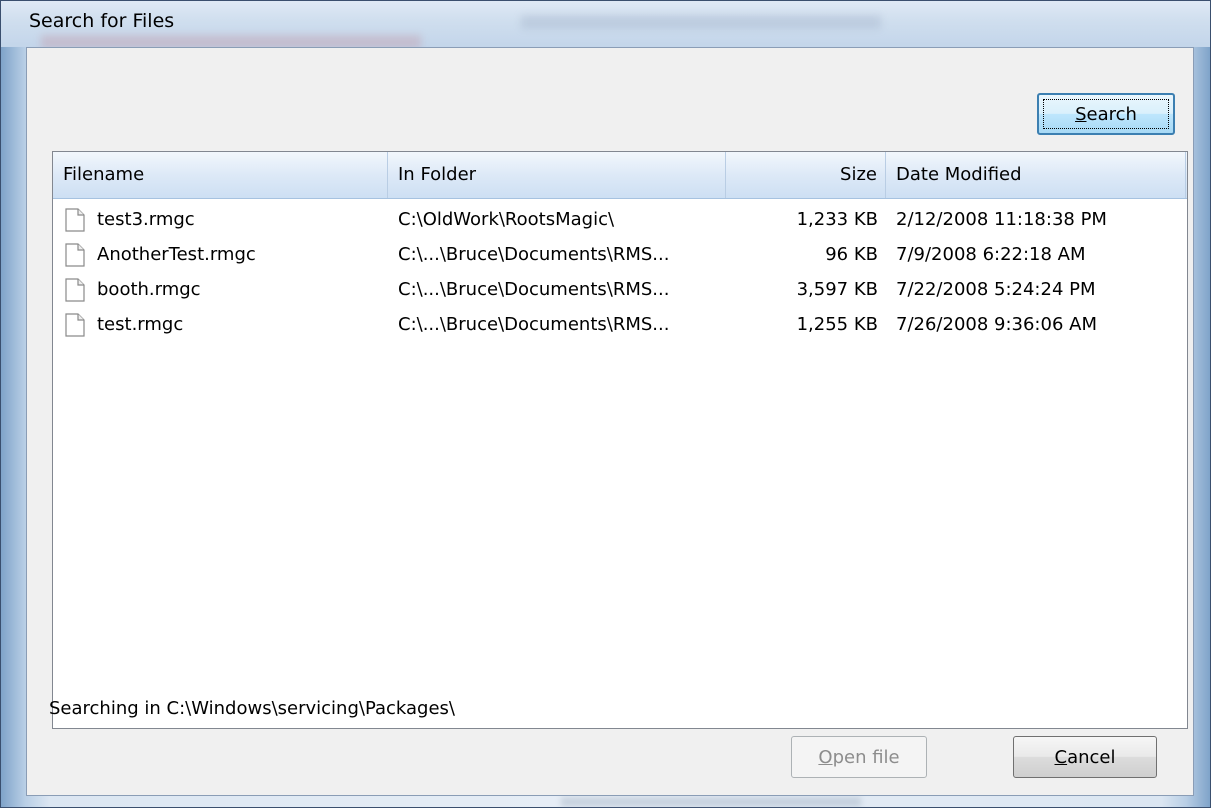 This screenshot has height=808, width=1211. Describe the element at coordinates (837, 219) in the screenshot. I see `cell-size: 1,233 KB` at that location.